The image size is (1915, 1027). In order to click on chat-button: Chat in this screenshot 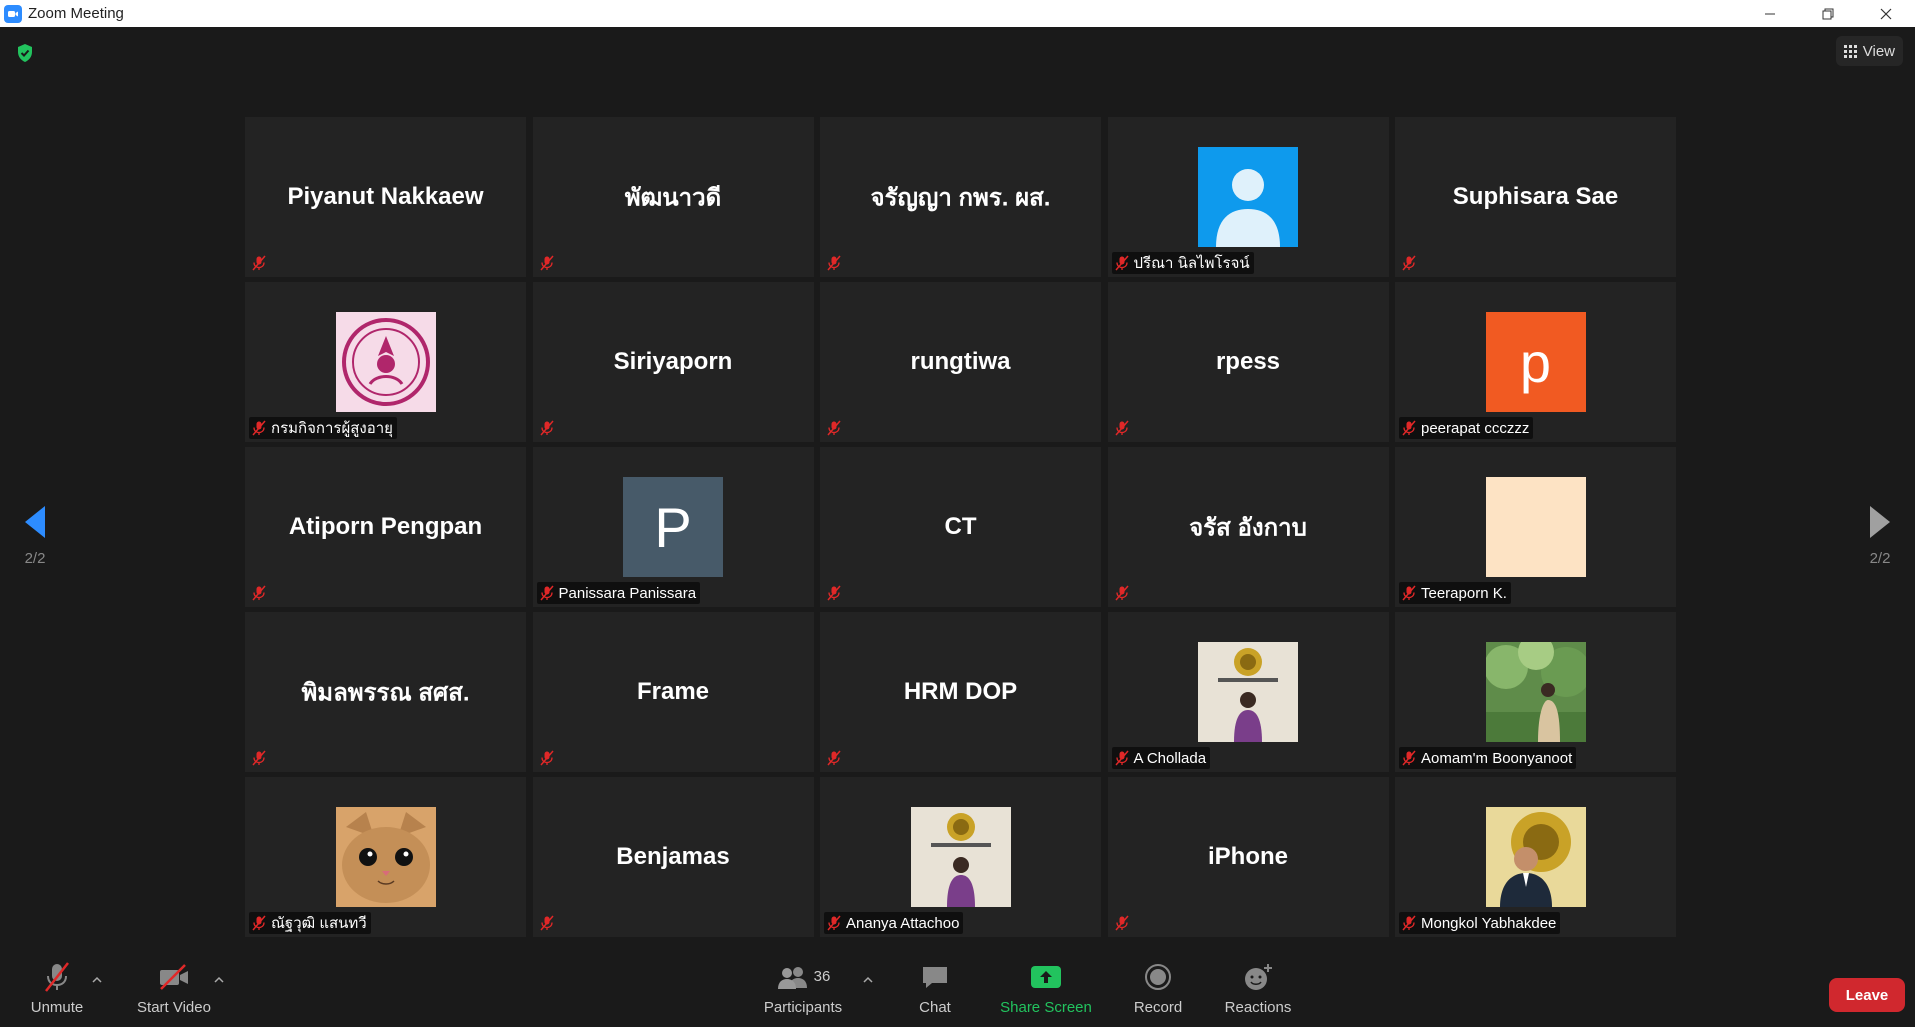, I will do `click(935, 987)`.